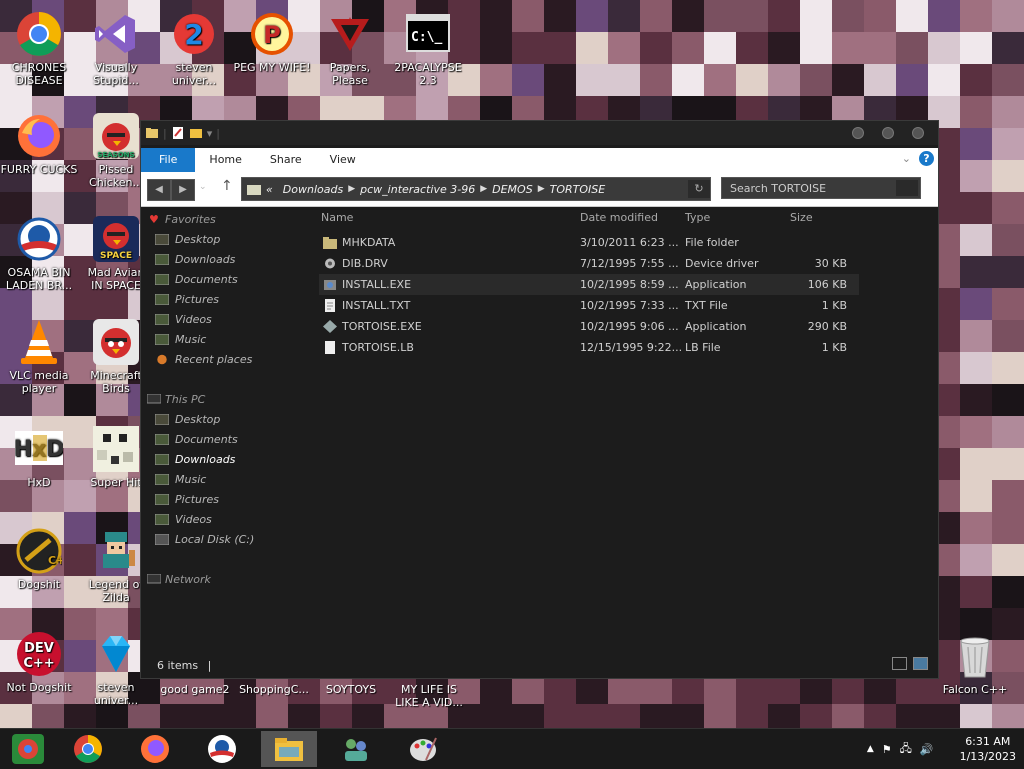 This screenshot has width=1024, height=769. Describe the element at coordinates (619, 218) in the screenshot. I see `column-header-date: Date modified` at that location.